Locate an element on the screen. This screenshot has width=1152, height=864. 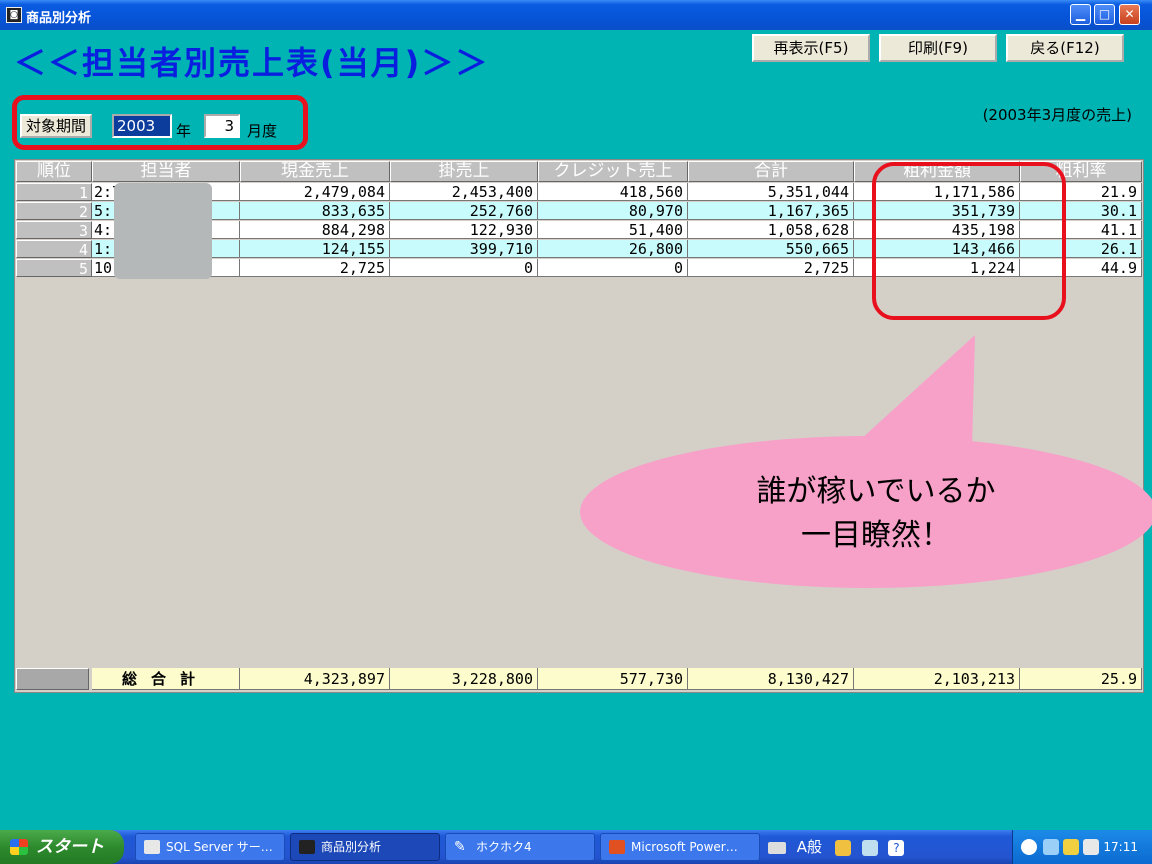
windows-flag-icon is located at coordinates (19, 847).